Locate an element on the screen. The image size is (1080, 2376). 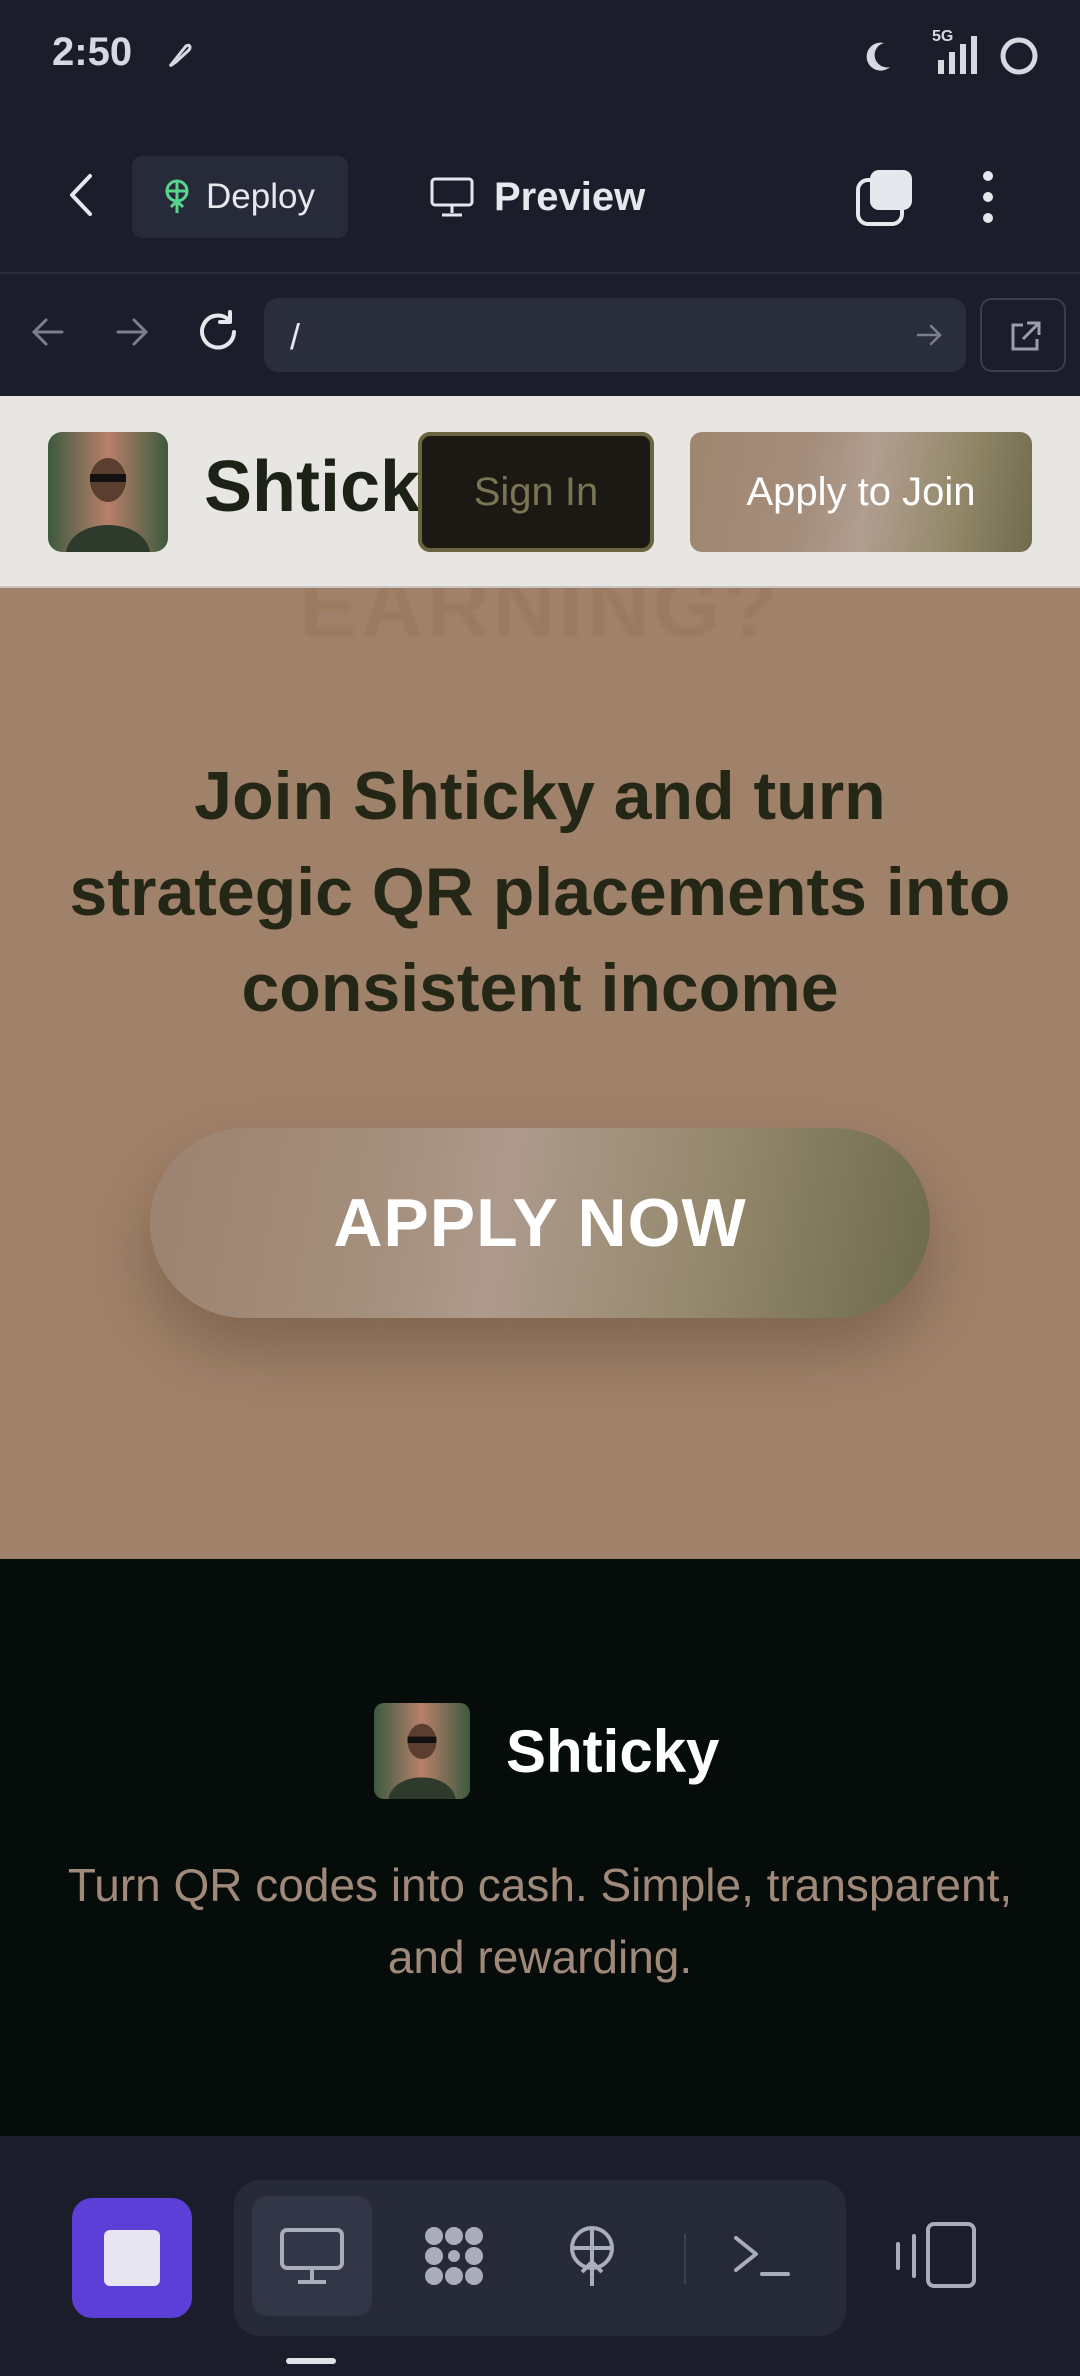
browser-bar: / is located at coordinates (540, 335).